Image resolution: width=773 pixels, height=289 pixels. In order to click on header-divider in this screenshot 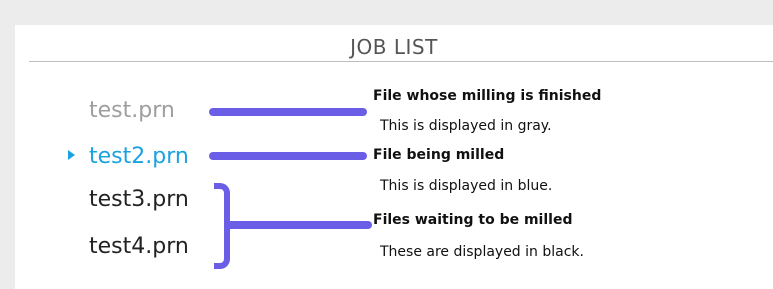, I will do `click(401, 61)`.